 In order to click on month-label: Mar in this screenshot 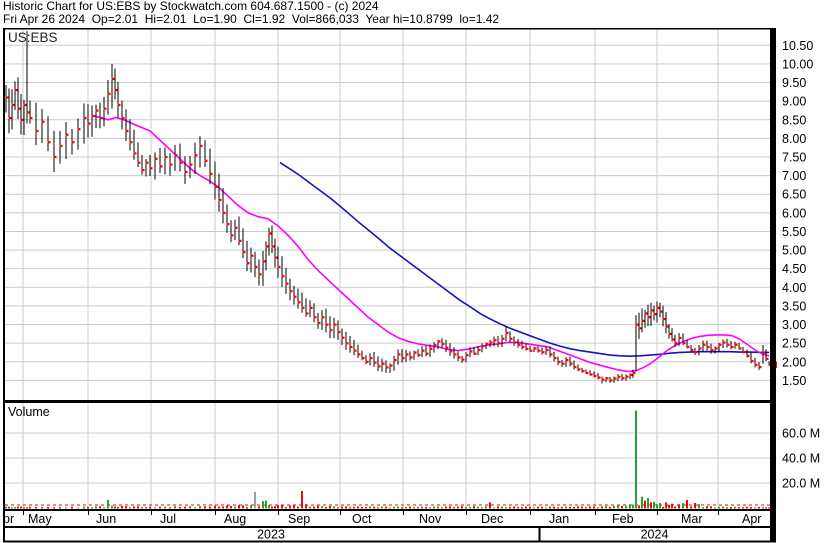, I will do `click(692, 519)`.